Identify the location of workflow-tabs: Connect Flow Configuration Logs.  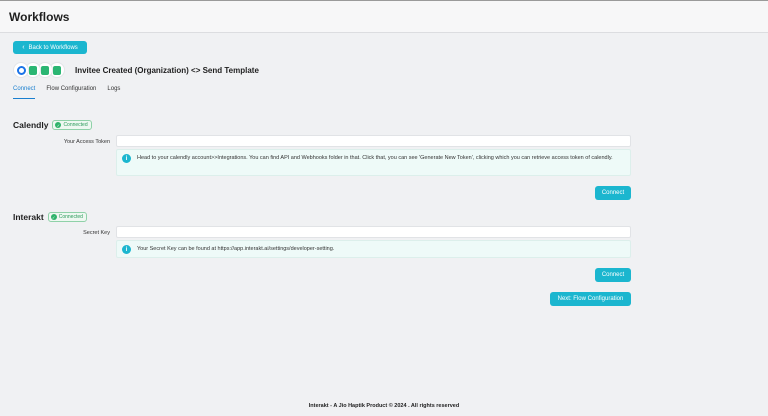
(66, 93).